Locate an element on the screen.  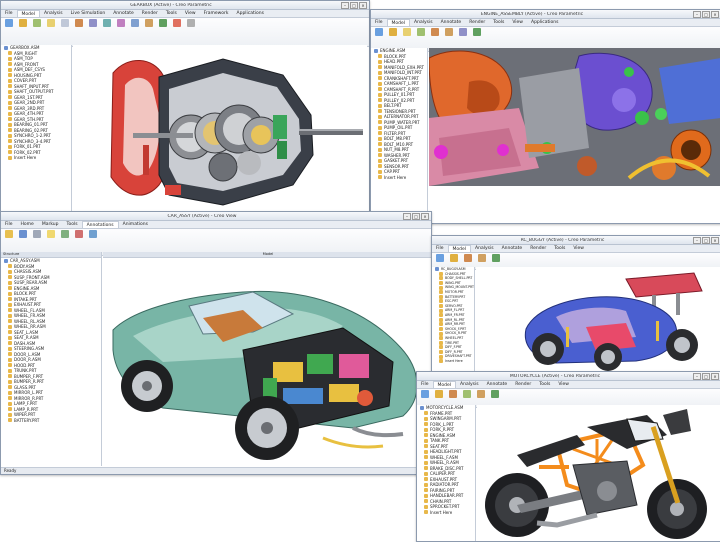
sketch-button is located at coordinates (420, 32).